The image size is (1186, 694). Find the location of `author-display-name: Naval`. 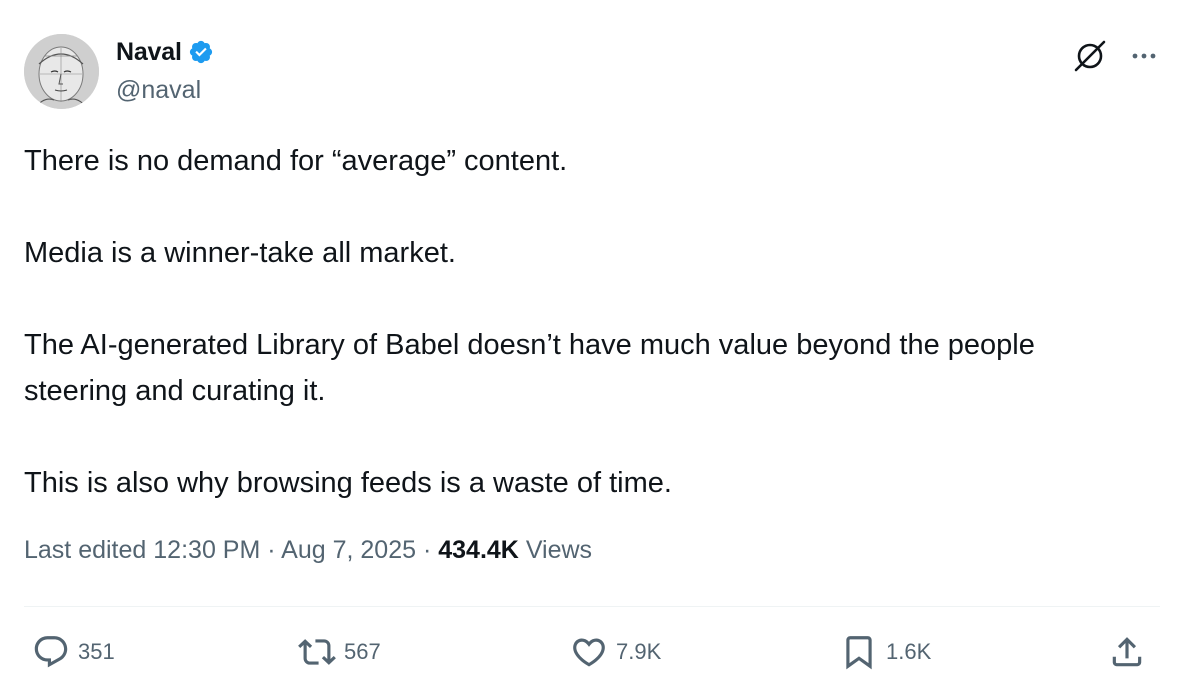

author-display-name: Naval is located at coordinates (149, 52).